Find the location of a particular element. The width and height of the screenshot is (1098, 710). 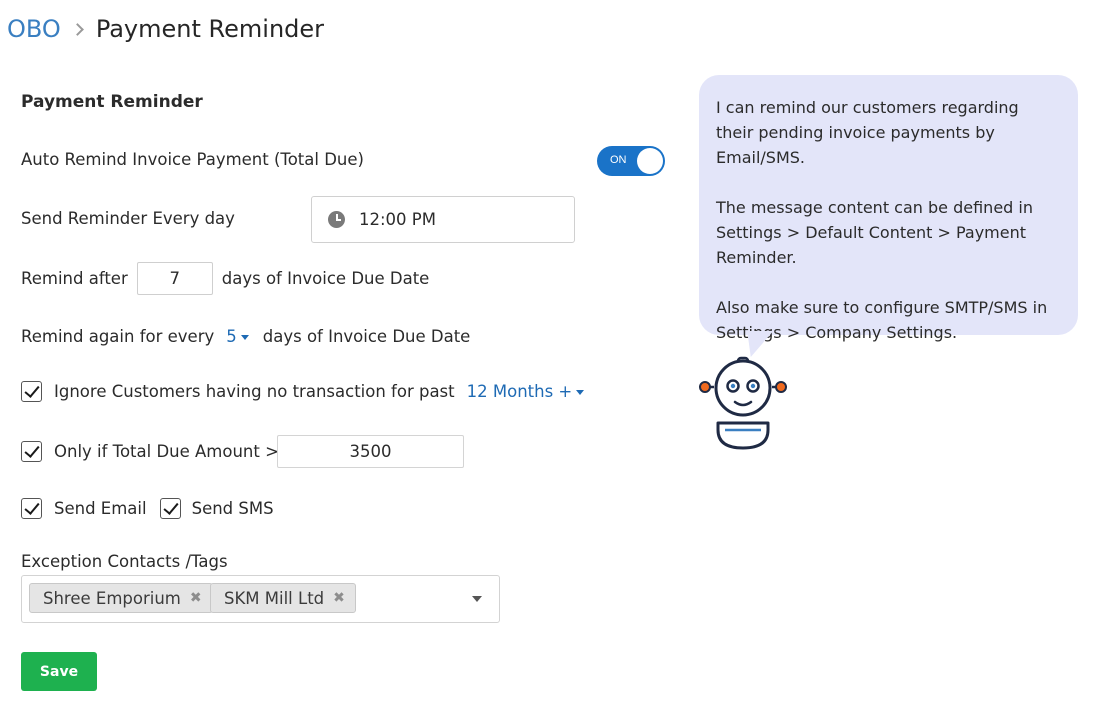

page-title: Payment Reminder is located at coordinates (210, 29).